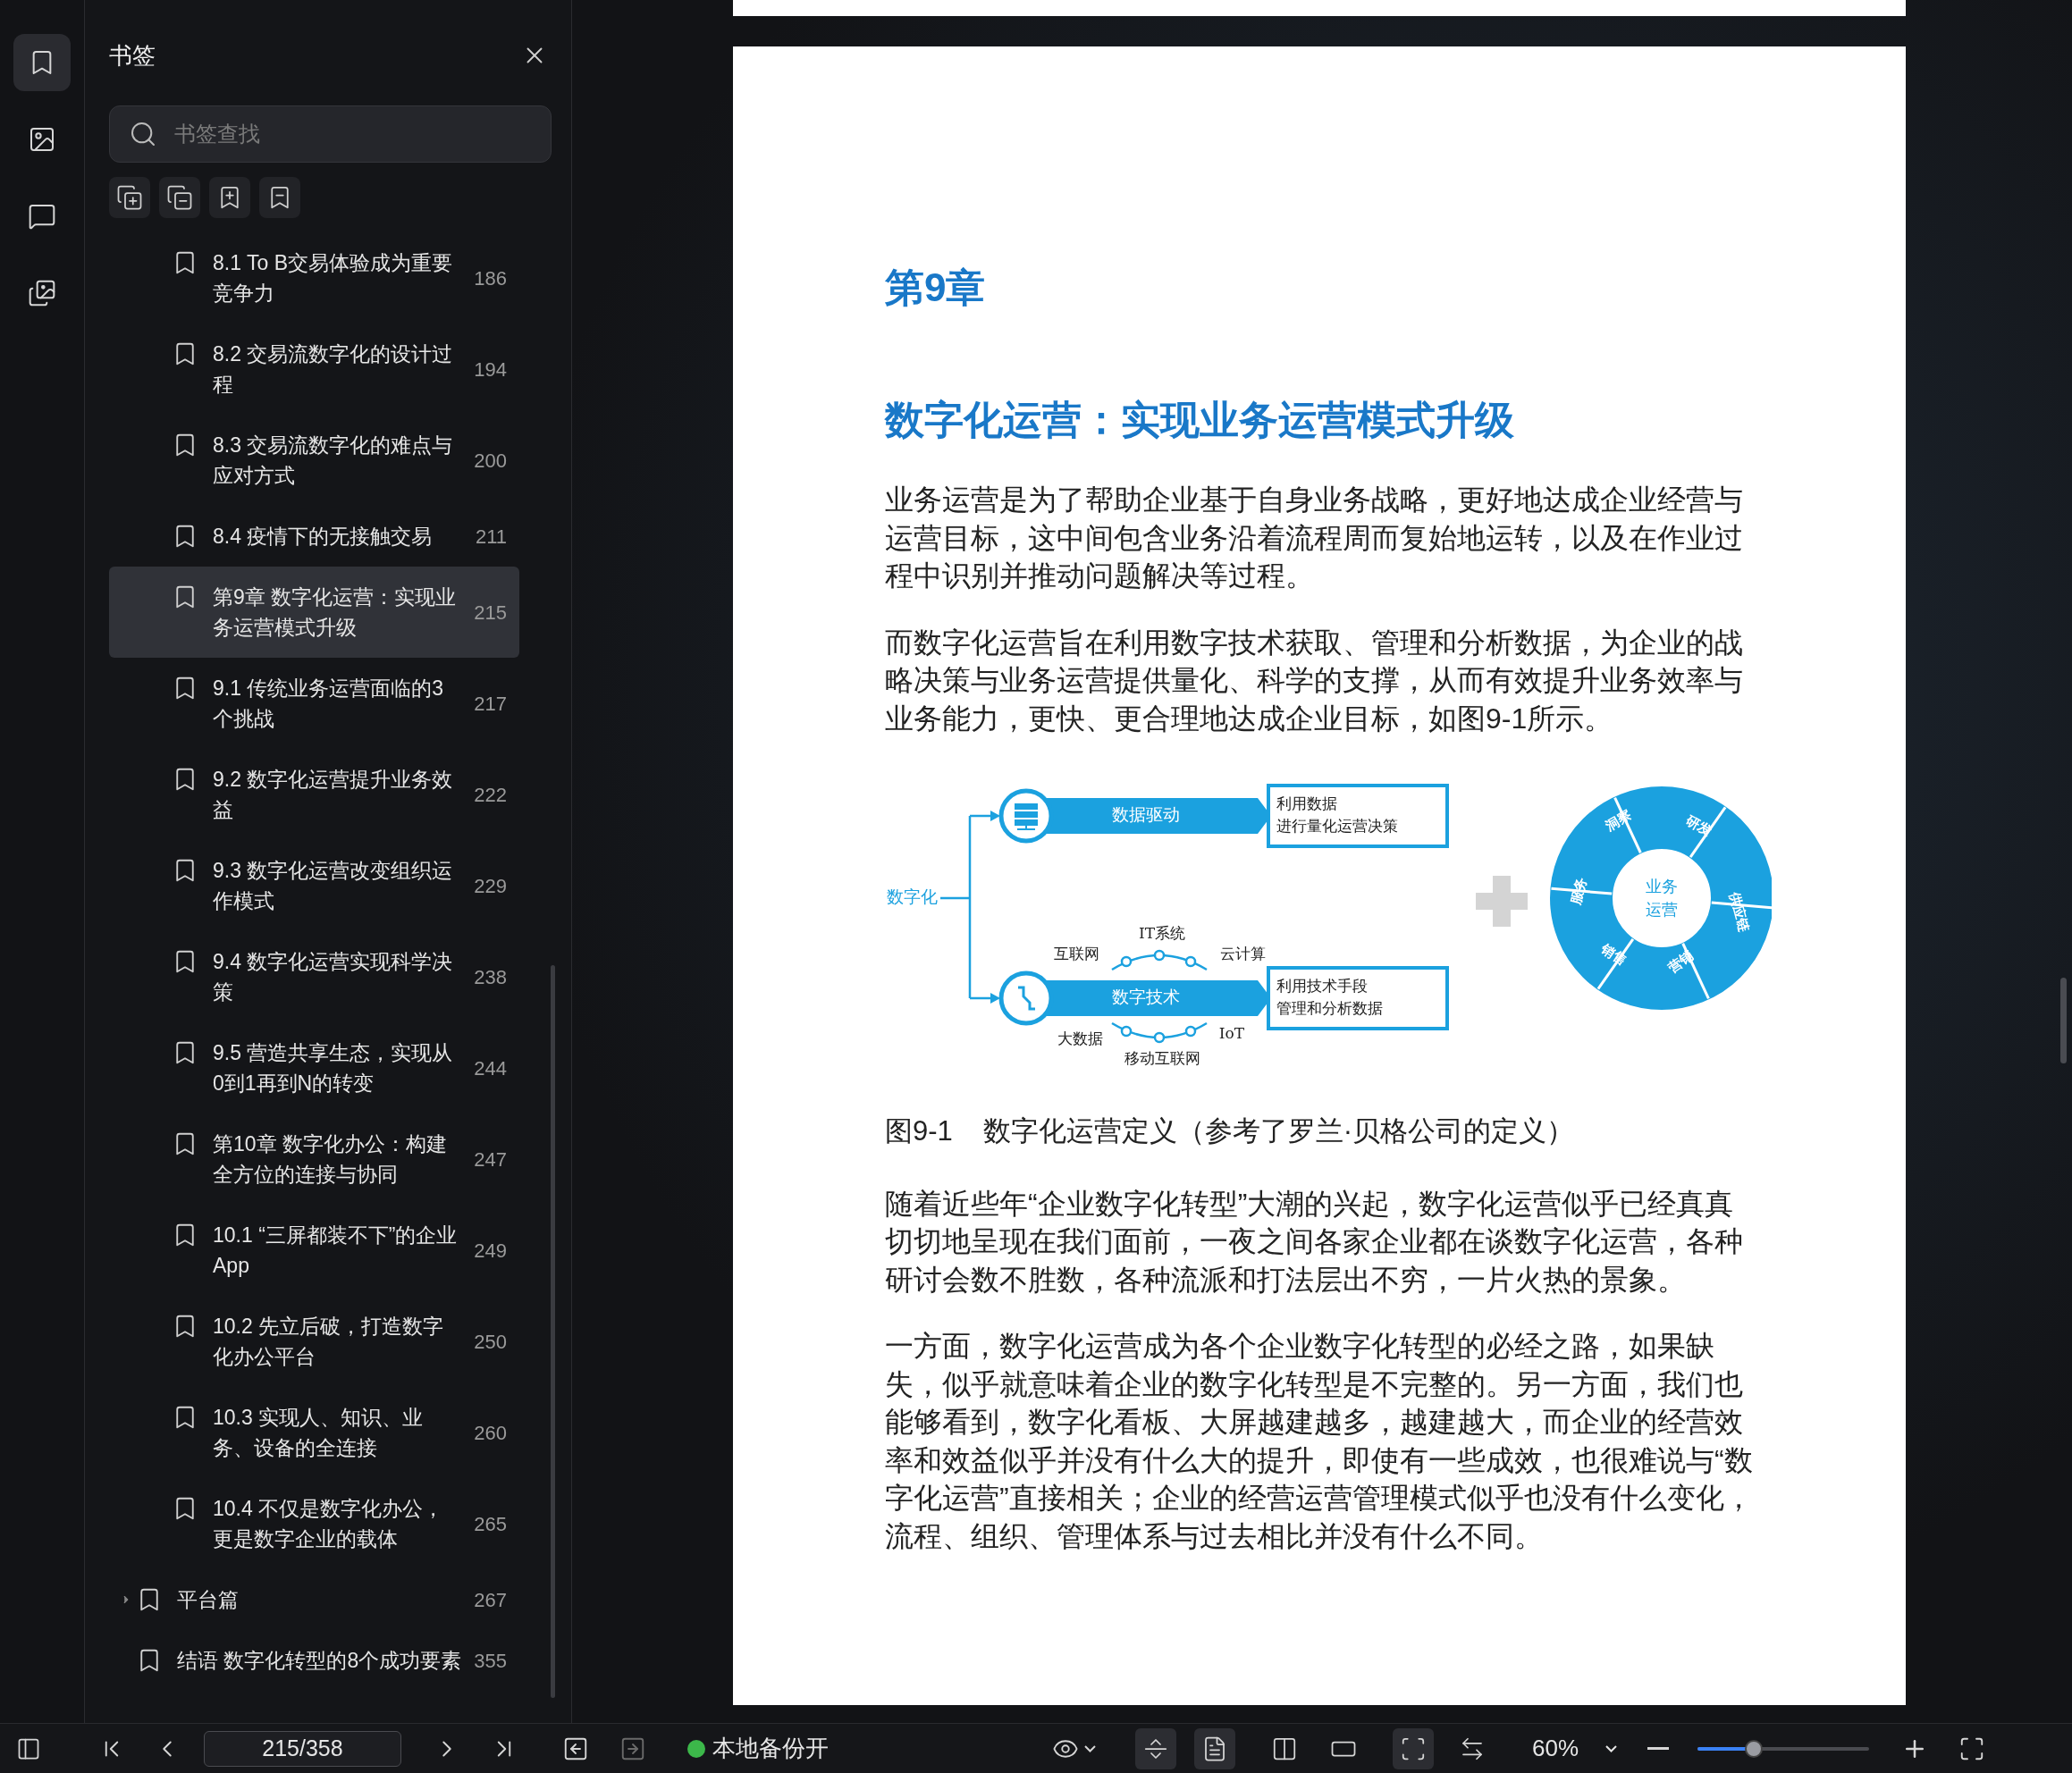 The image size is (2072, 1773). What do you see at coordinates (1314, 1242) in the screenshot?
I see `body-paragraph: 随着近些年“企业数字化转型”大潮的兴起，数字化运营似乎已经真真切切地呈现在我们面前，一夜之间各家企业都在谈数字化运营，各种研讨会数不胜数，各种流派和打法层出不穷，一片火热的景象。` at bounding box center [1314, 1242].